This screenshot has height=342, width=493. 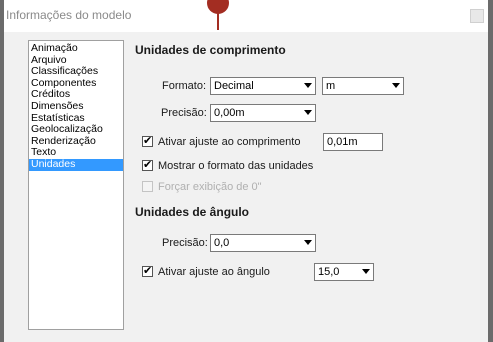 What do you see at coordinates (76, 48) in the screenshot?
I see `sidebar-item-animacao: Animação` at bounding box center [76, 48].